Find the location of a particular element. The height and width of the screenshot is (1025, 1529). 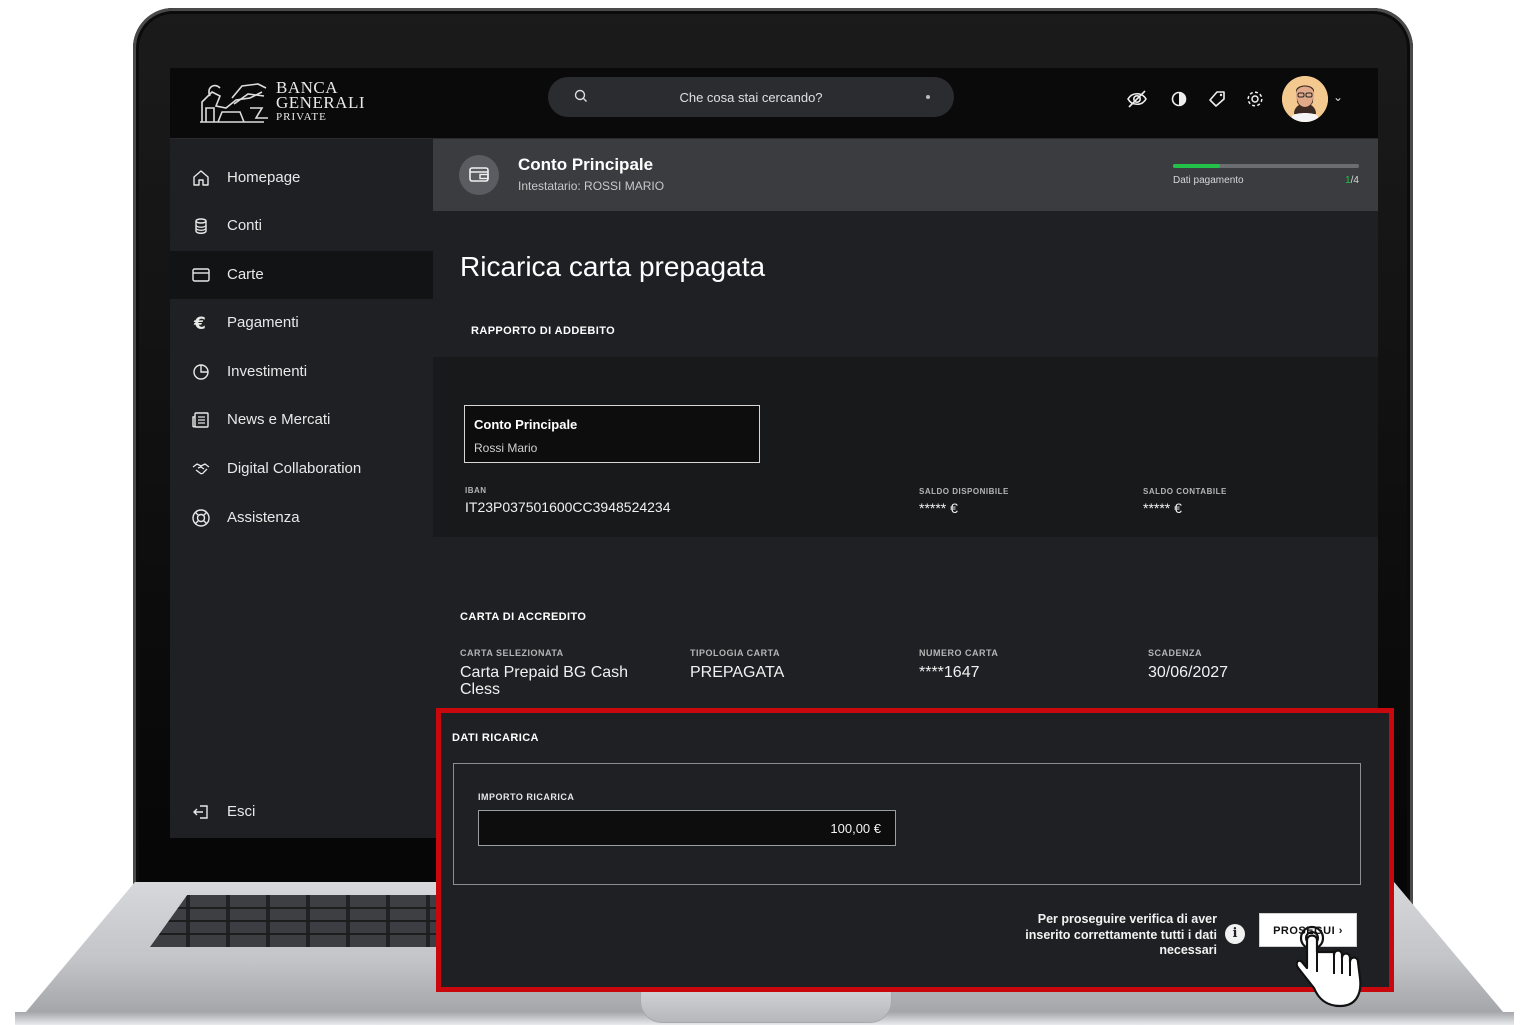

account-title: Conto Principale is located at coordinates (586, 164).